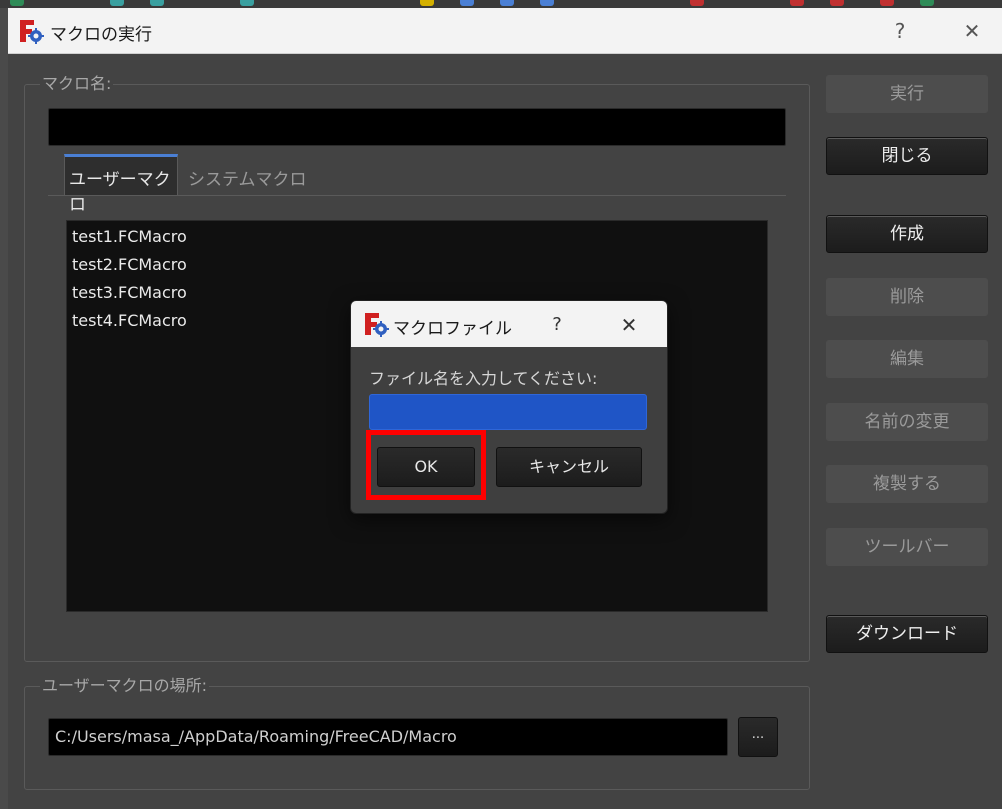 This screenshot has height=809, width=1002. Describe the element at coordinates (505, 31) in the screenshot. I see `window-titlebar: マクロの実行 ? ✕` at that location.